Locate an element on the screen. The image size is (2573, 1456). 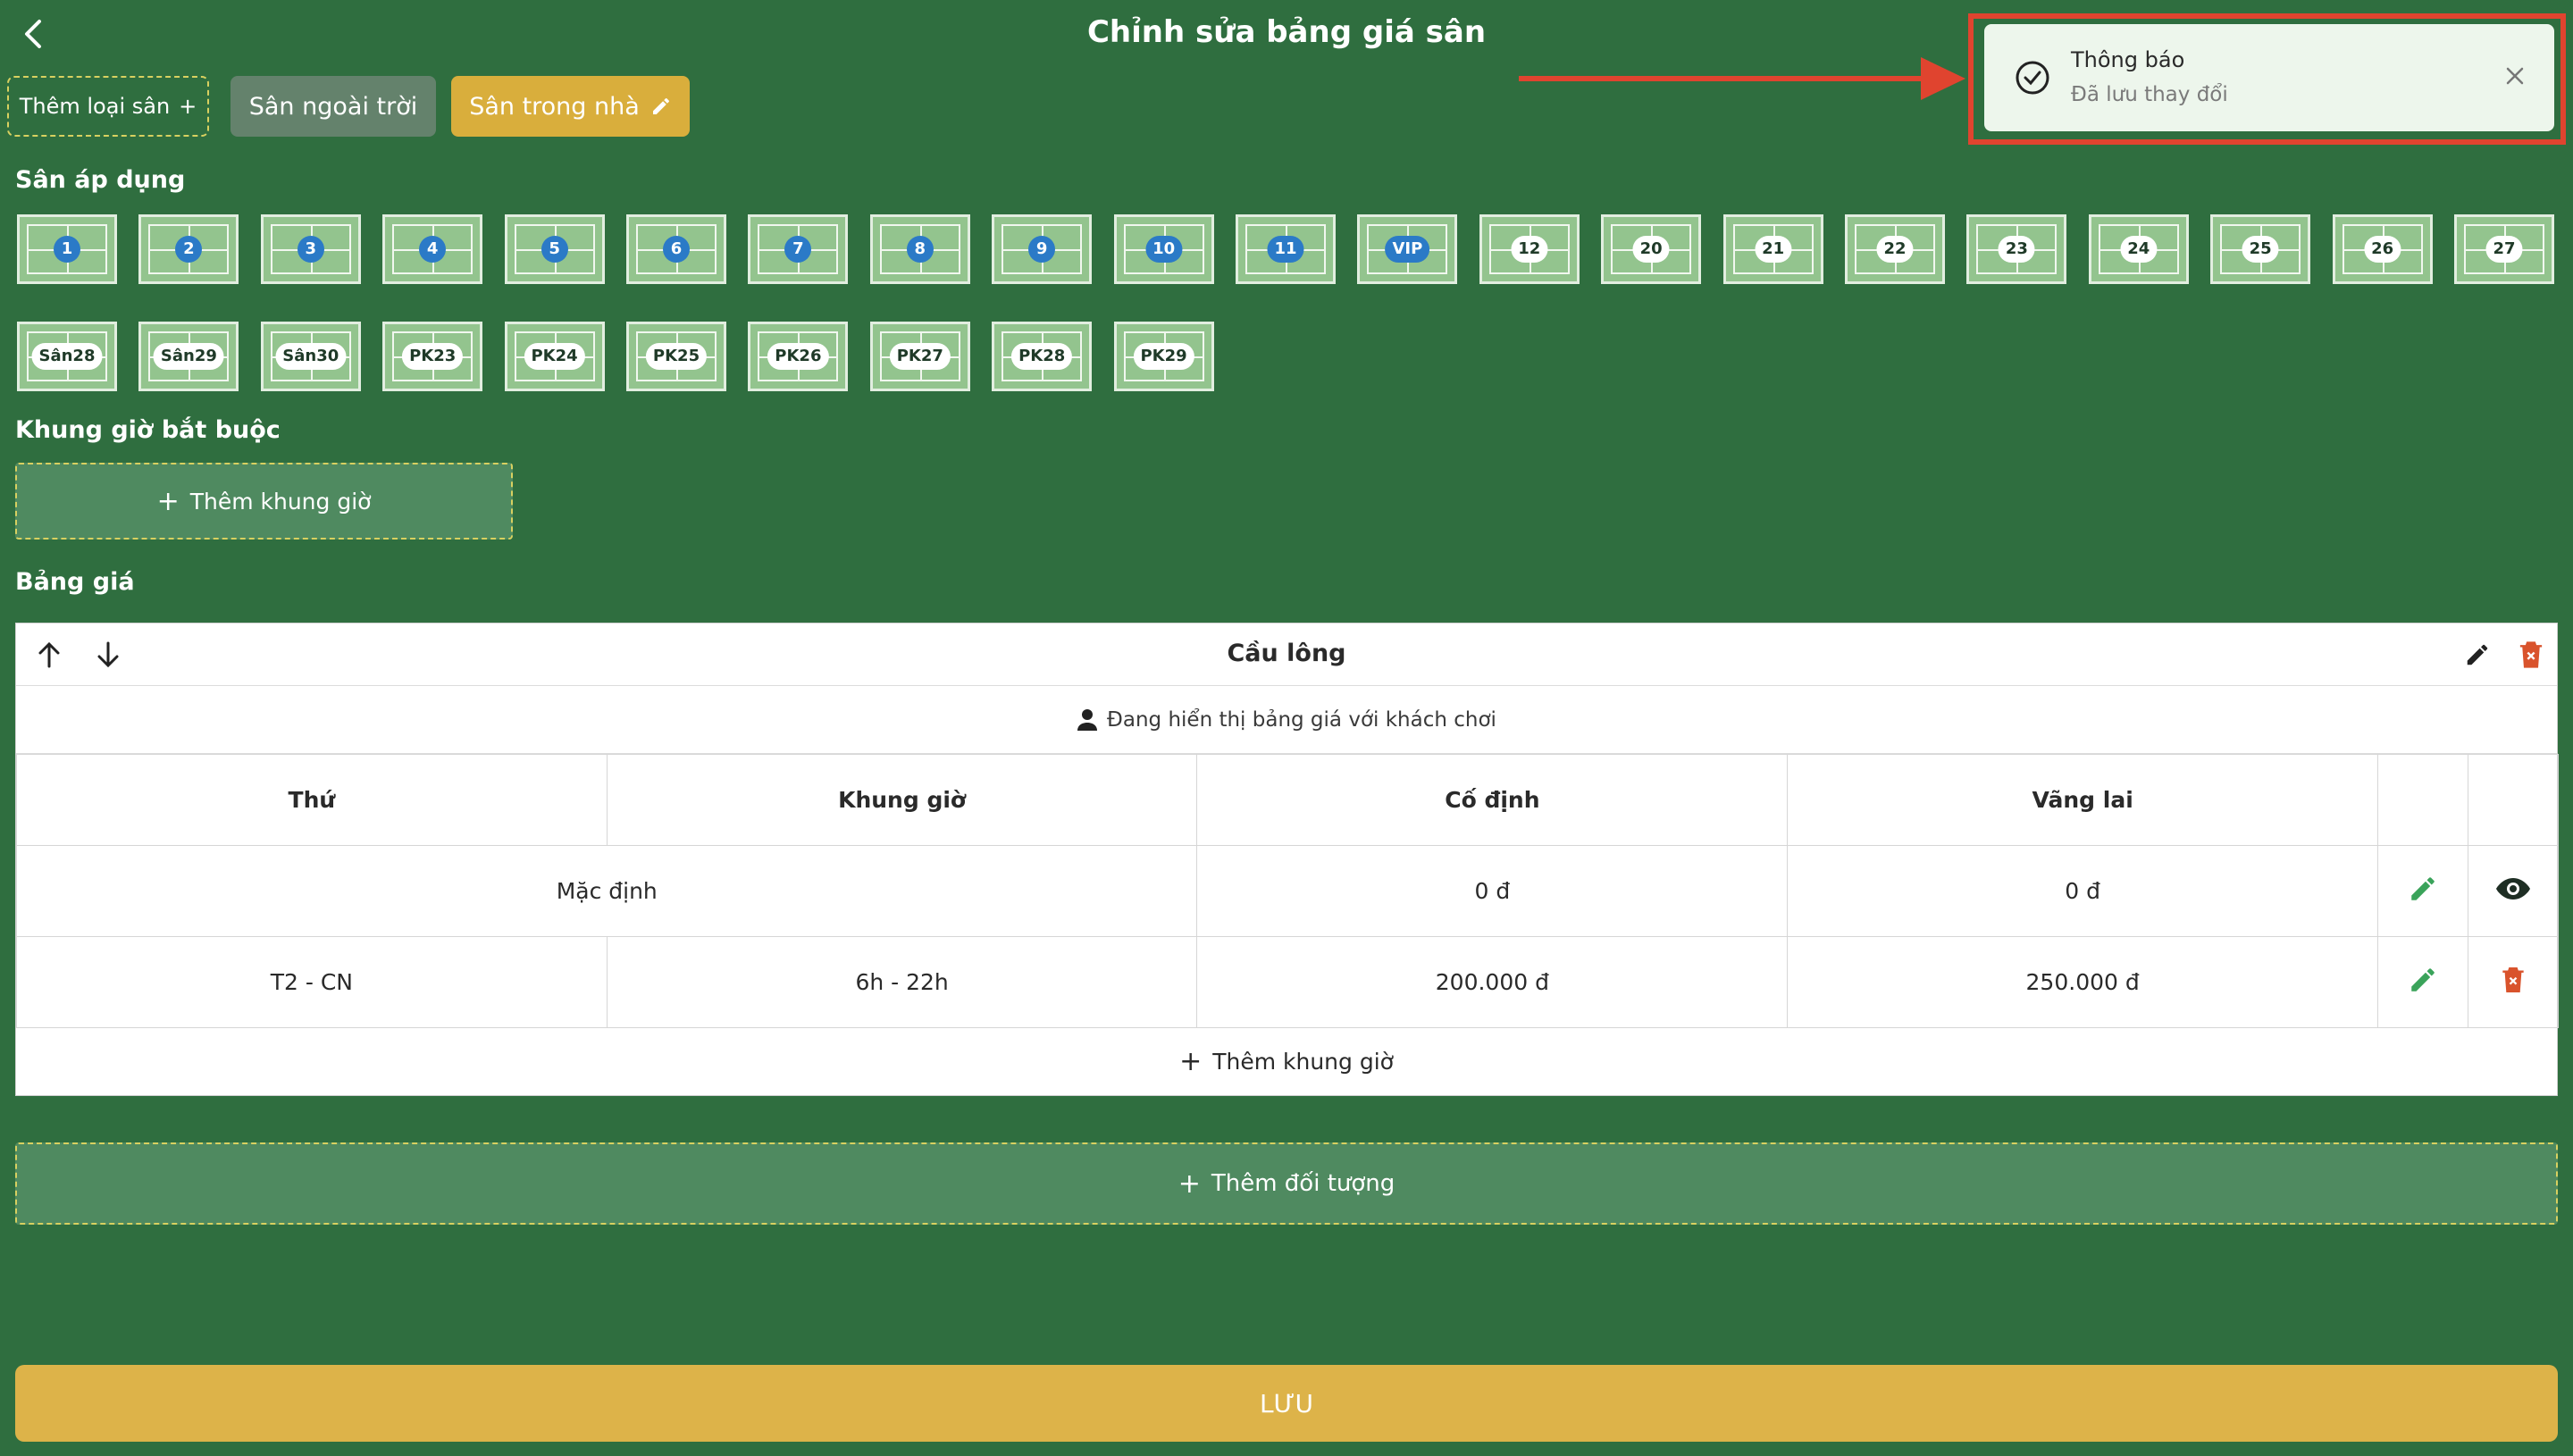
default-row-label: Mặc định is located at coordinates (606, 891).